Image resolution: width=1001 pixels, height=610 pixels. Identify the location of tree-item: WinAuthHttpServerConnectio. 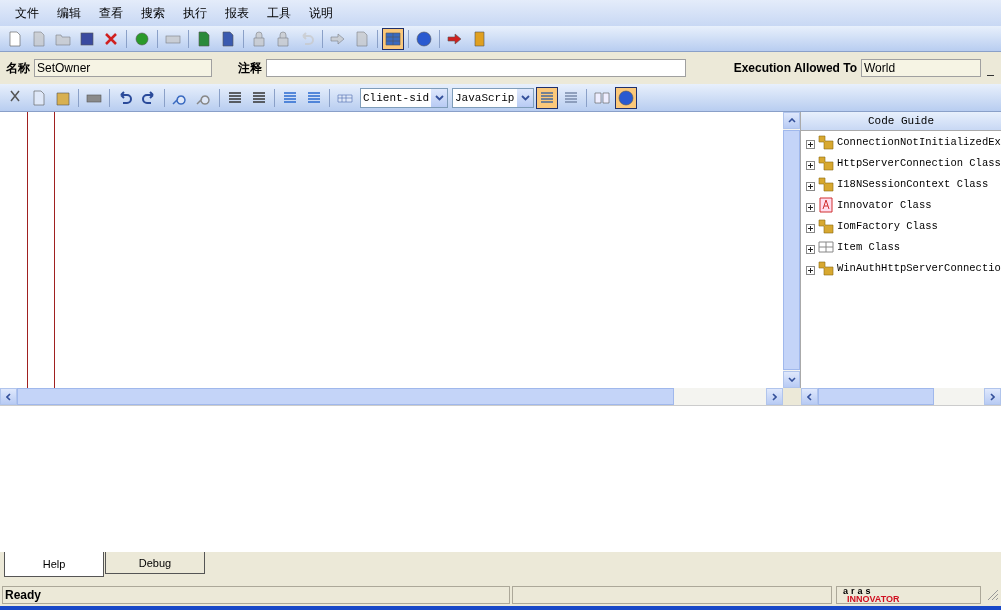
(919, 267).